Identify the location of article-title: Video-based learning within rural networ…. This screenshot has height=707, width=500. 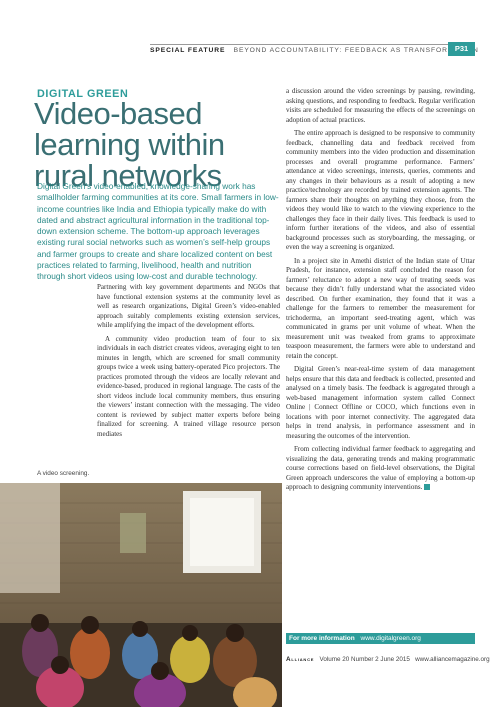
(129, 144).